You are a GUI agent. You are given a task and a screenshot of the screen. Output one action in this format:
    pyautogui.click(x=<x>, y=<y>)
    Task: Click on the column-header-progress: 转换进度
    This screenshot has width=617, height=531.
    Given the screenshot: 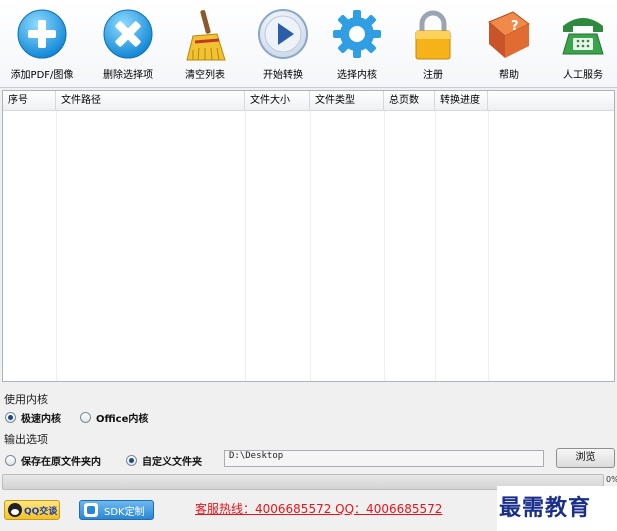 What is the action you would take?
    pyautogui.click(x=461, y=101)
    